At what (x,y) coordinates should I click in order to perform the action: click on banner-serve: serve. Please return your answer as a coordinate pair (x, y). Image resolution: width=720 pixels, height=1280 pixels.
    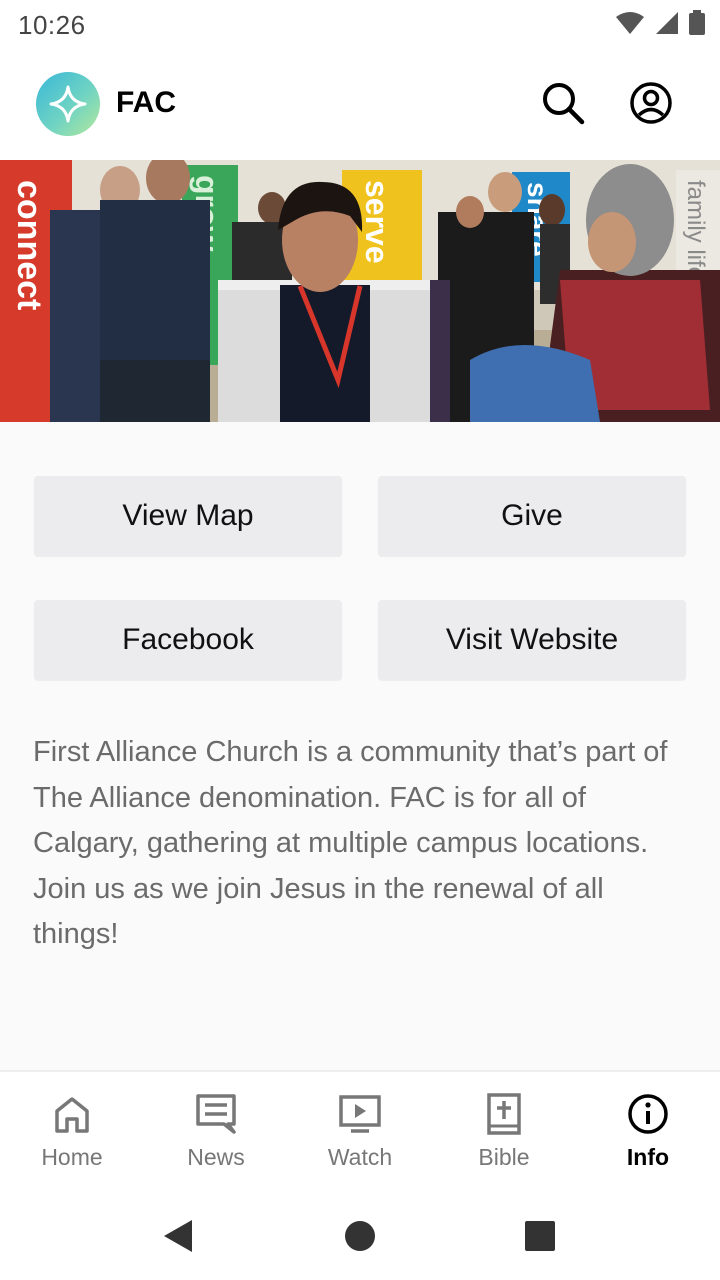
    Looking at the image, I should click on (377, 222).